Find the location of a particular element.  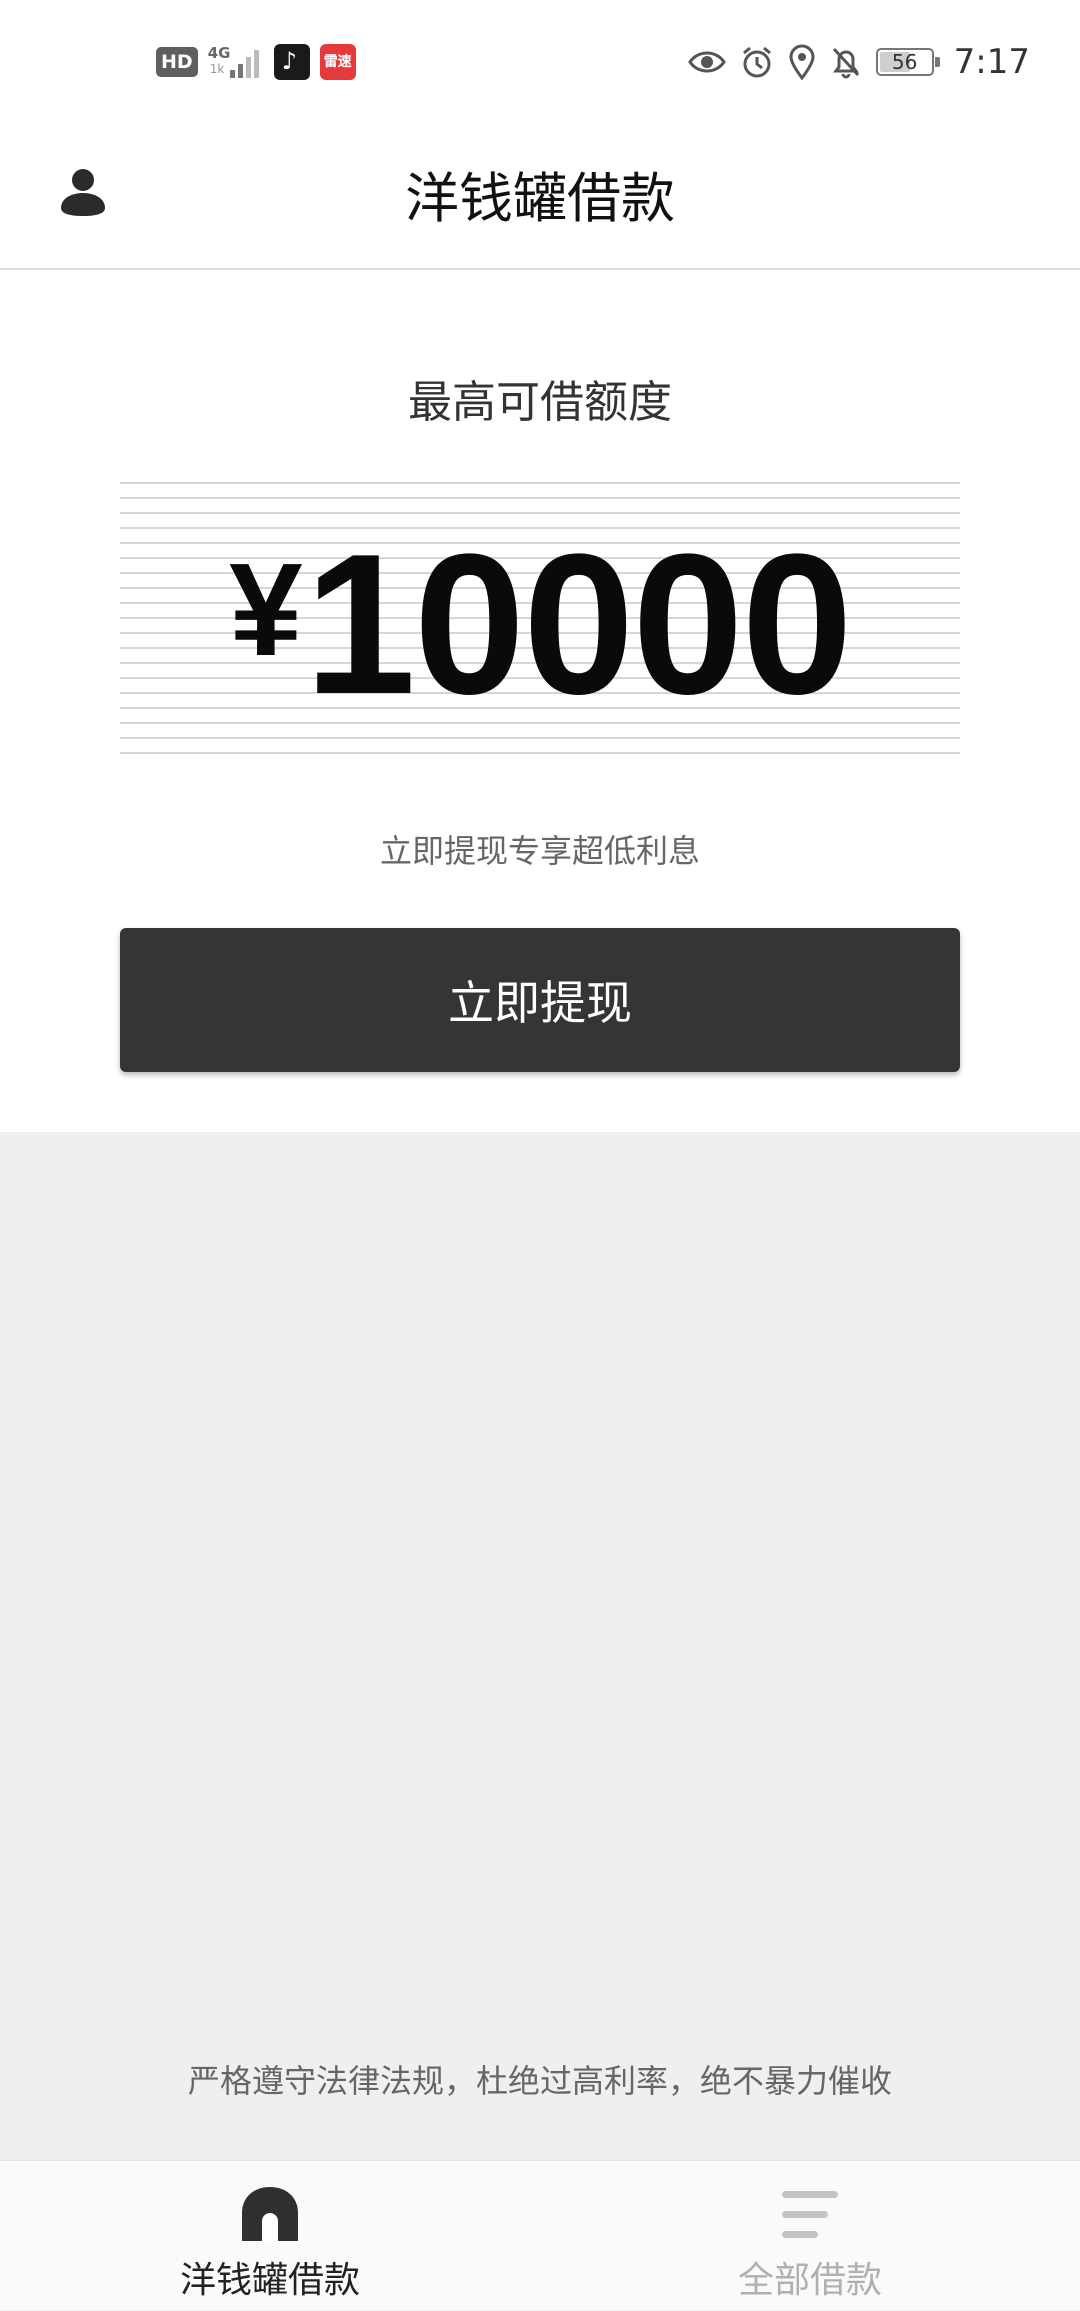

signal-icon: 4G 1k is located at coordinates (236, 62).